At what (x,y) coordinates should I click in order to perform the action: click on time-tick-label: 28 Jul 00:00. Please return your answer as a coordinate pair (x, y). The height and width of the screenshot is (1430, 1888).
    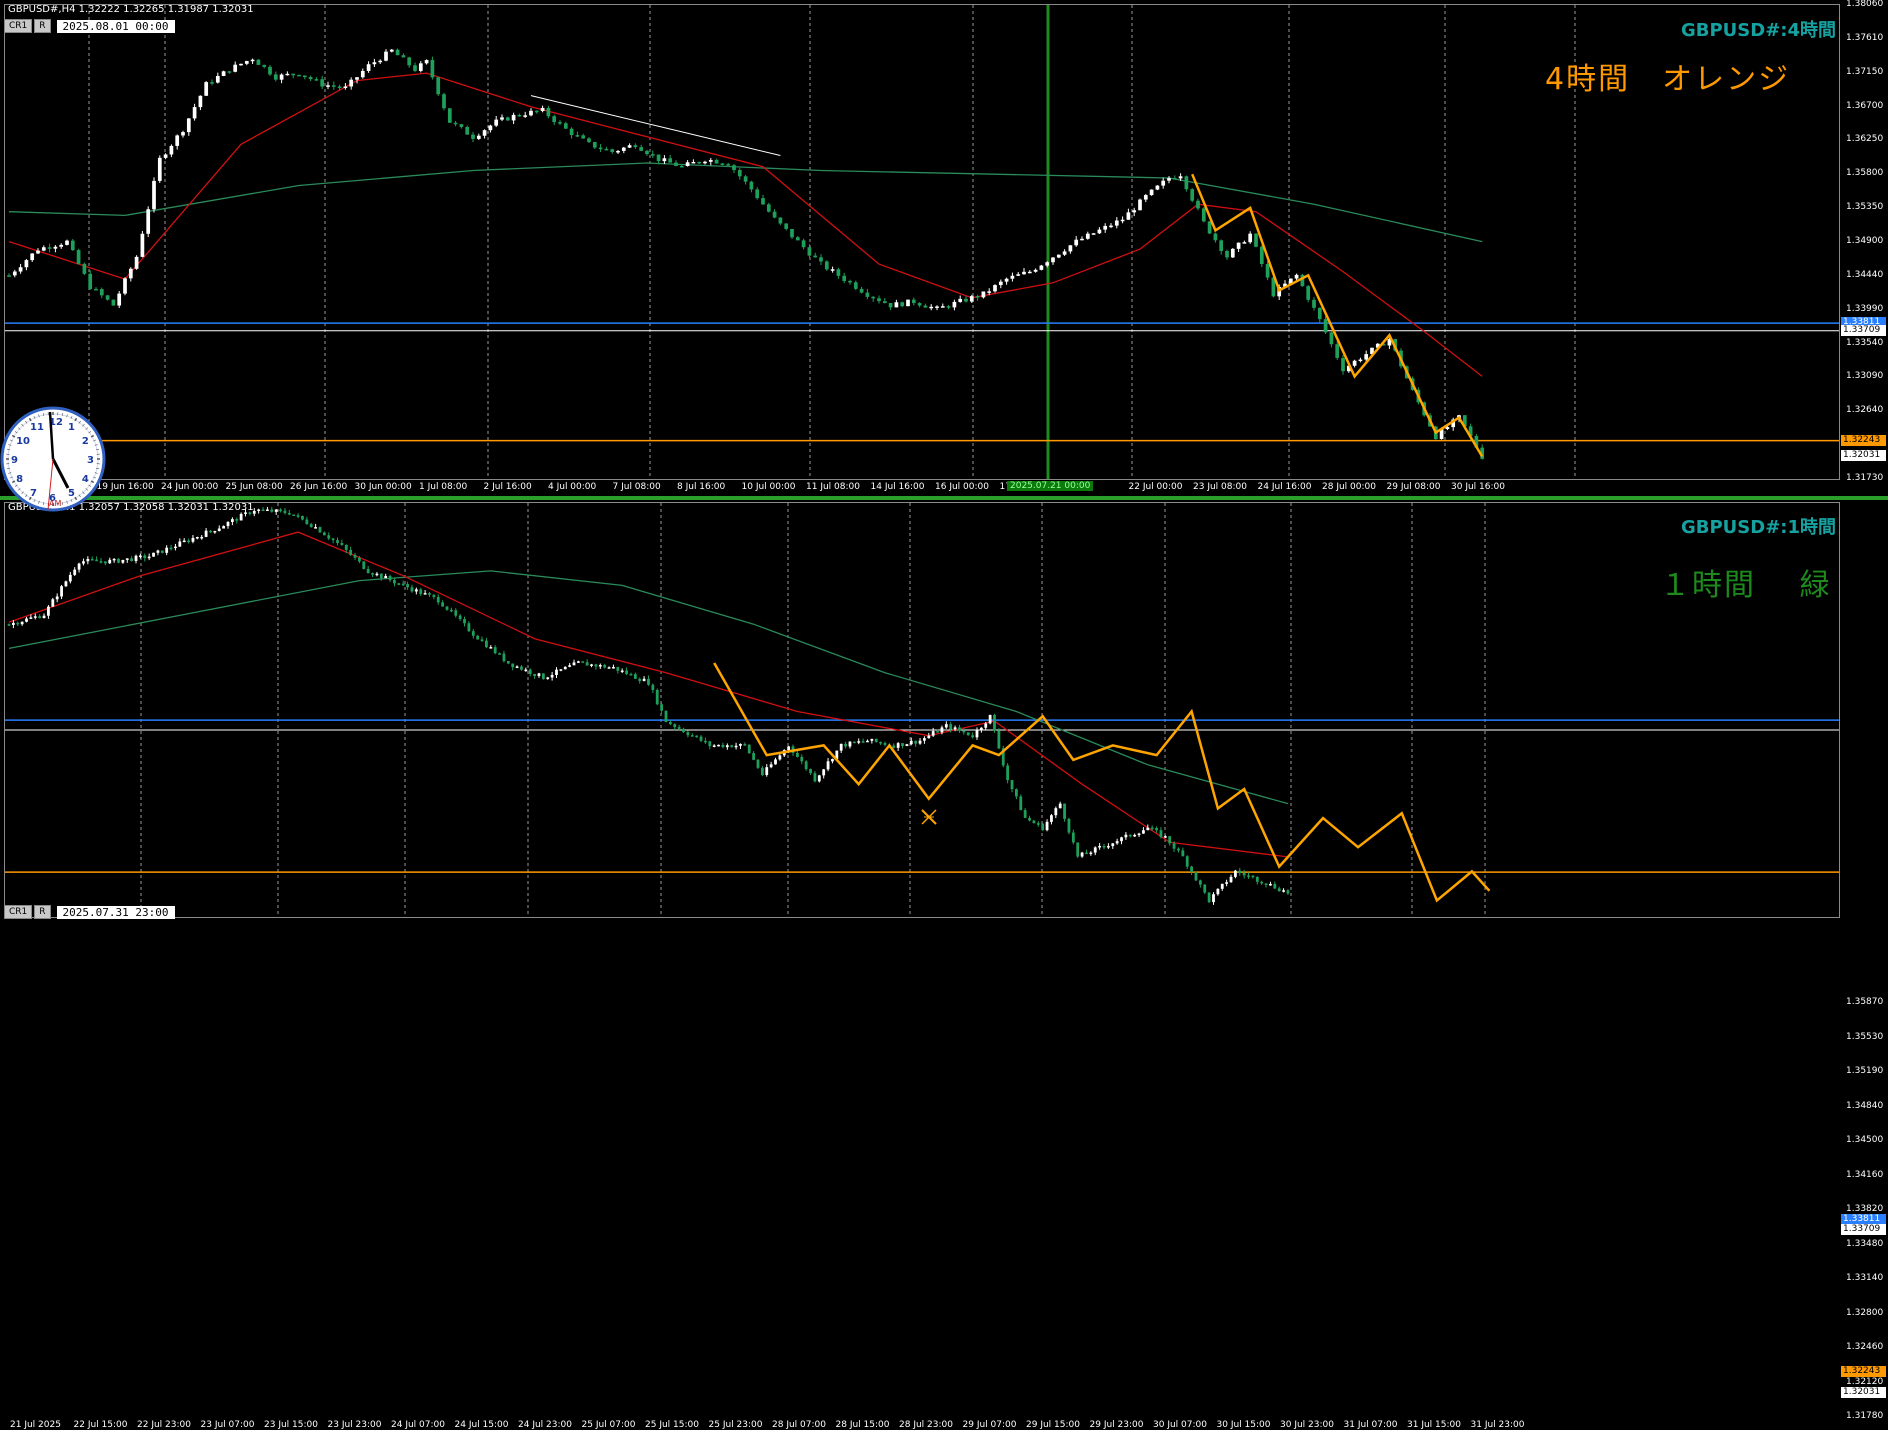
    Looking at the image, I should click on (1349, 487).